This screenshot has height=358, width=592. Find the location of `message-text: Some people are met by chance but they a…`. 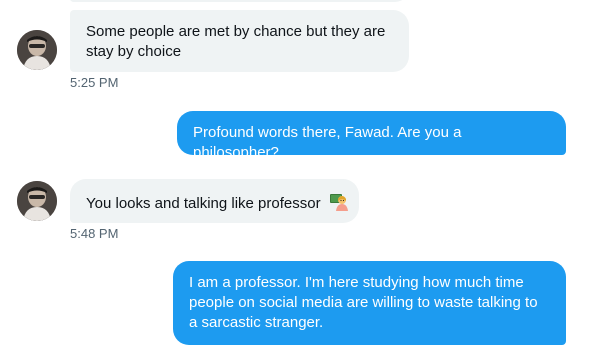

message-text: Some people are met by chance but they a… is located at coordinates (236, 41).